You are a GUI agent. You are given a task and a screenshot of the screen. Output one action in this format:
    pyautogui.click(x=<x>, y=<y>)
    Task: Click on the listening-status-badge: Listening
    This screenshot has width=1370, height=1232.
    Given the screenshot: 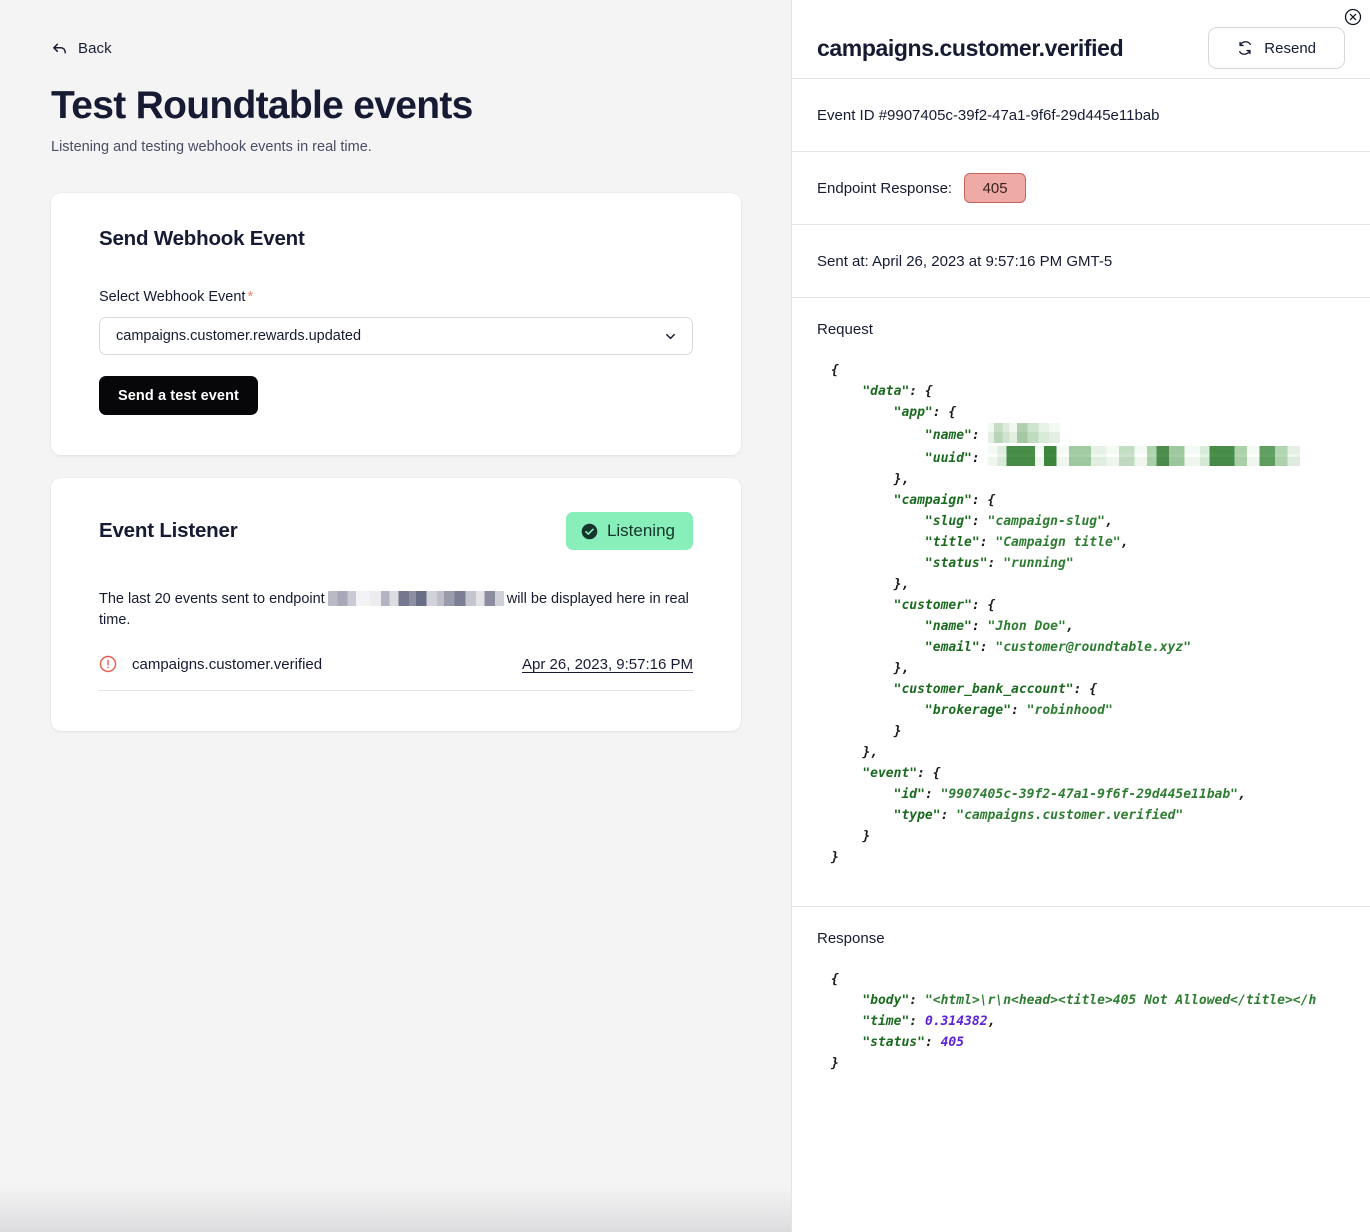 What is the action you would take?
    pyautogui.click(x=629, y=531)
    